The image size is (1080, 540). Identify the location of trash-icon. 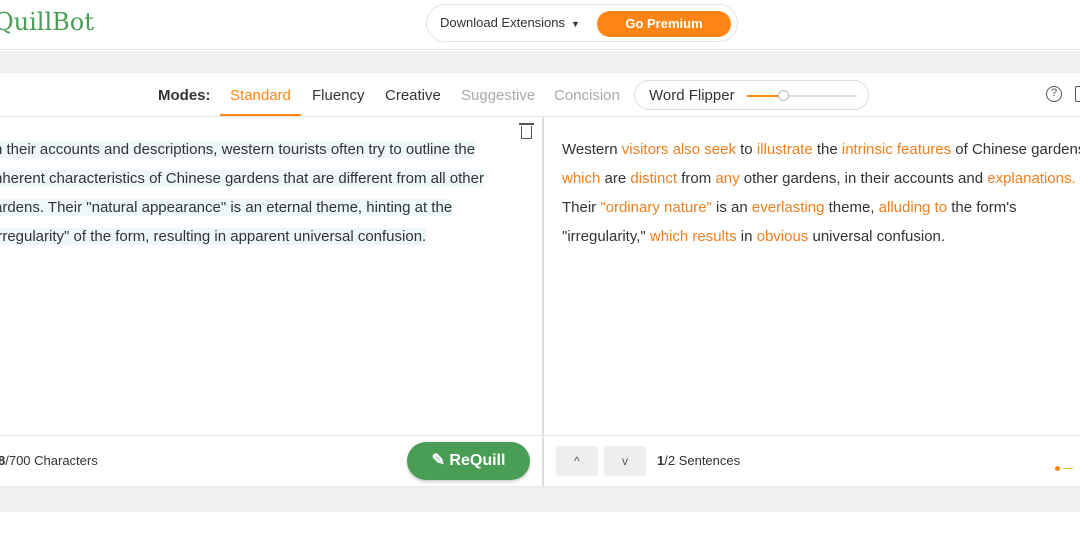
(526, 131).